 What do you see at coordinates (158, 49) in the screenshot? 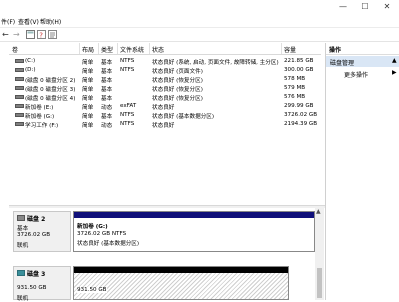
I see `column-header-status: 状态` at bounding box center [158, 49].